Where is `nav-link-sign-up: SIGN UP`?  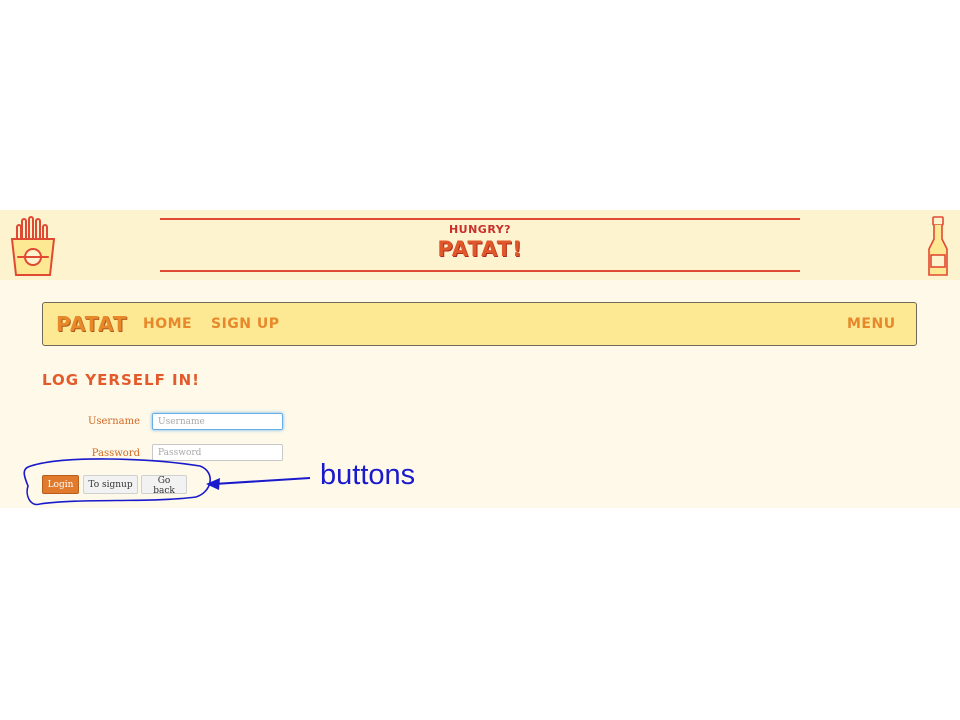 nav-link-sign-up: SIGN UP is located at coordinates (245, 324).